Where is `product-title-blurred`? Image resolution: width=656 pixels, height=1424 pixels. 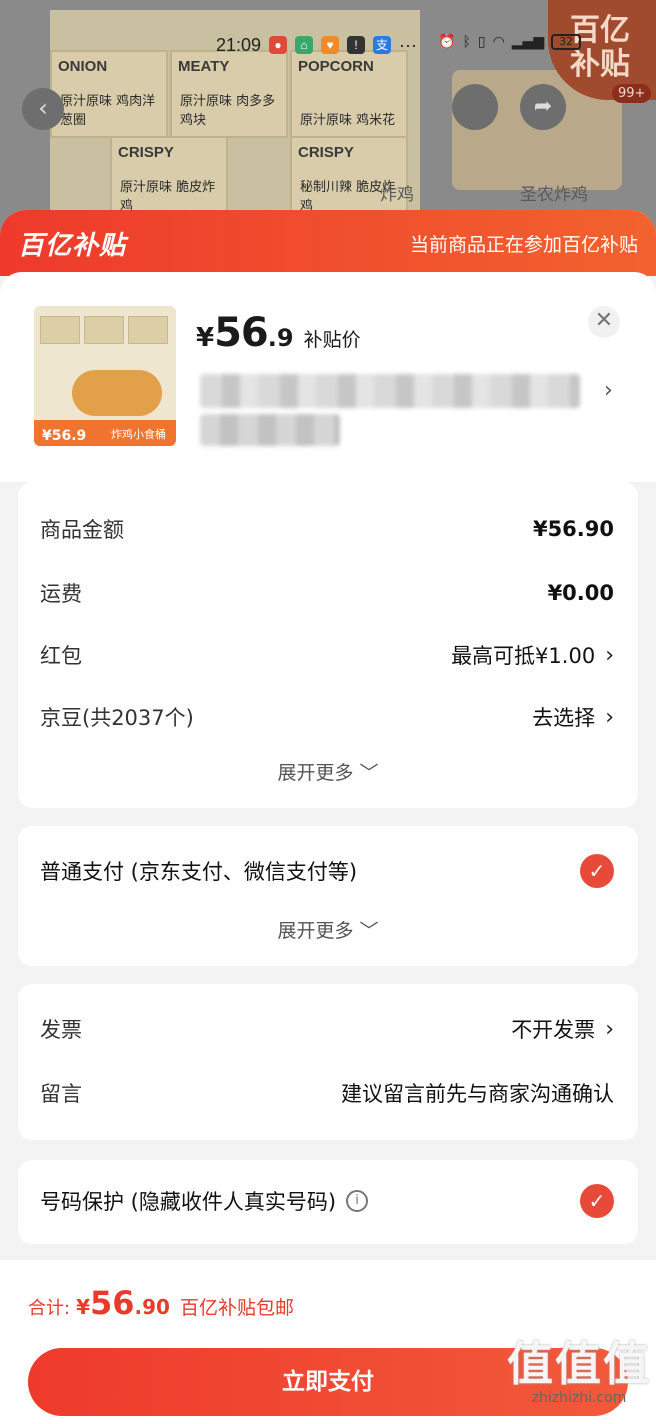 product-title-blurred is located at coordinates (390, 391).